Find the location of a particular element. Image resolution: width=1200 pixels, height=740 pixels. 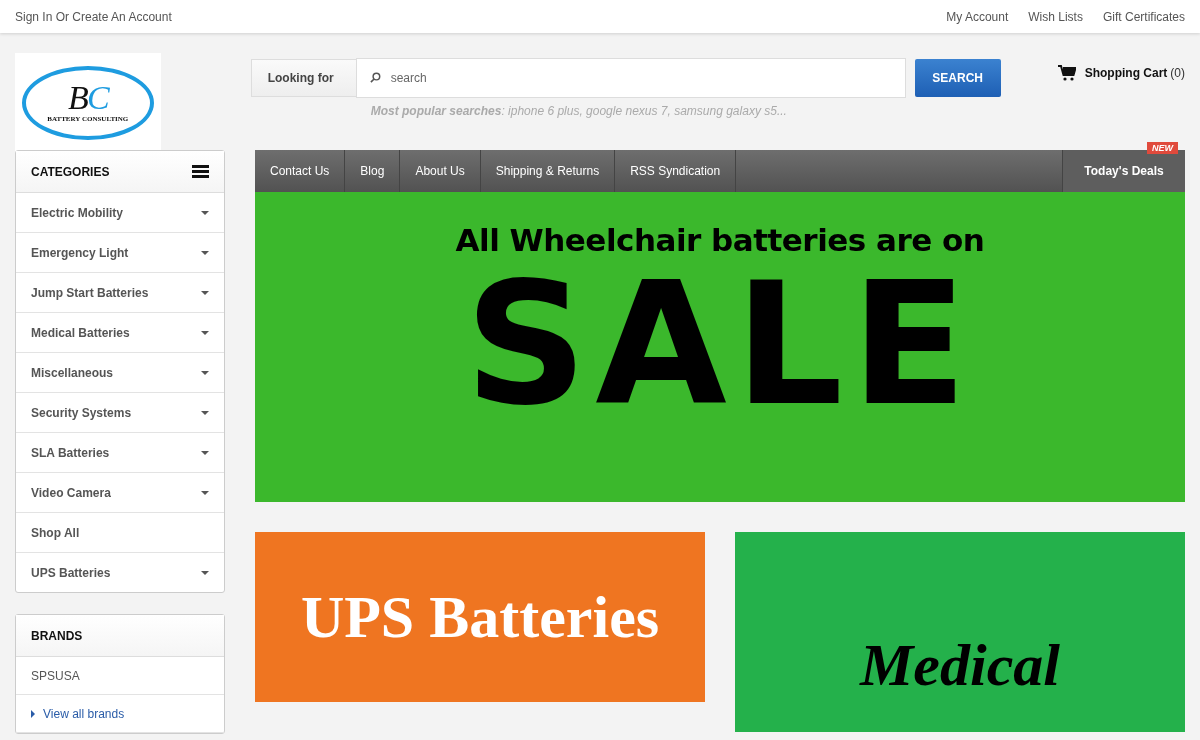

category-item: Video Camera is located at coordinates (120, 493).